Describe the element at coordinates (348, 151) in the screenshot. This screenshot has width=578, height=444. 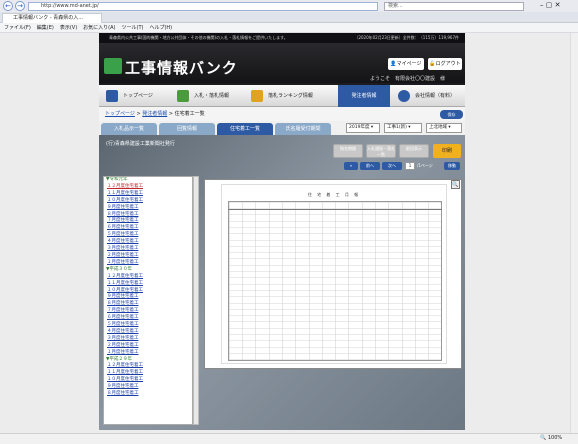
I see `designation-button: 指名期間` at that location.